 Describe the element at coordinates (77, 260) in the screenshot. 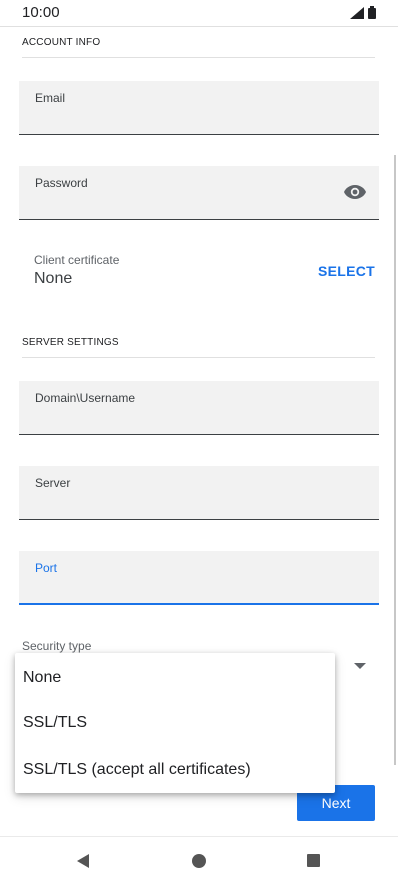

I see `client-certificate-label: Client certificate` at that location.